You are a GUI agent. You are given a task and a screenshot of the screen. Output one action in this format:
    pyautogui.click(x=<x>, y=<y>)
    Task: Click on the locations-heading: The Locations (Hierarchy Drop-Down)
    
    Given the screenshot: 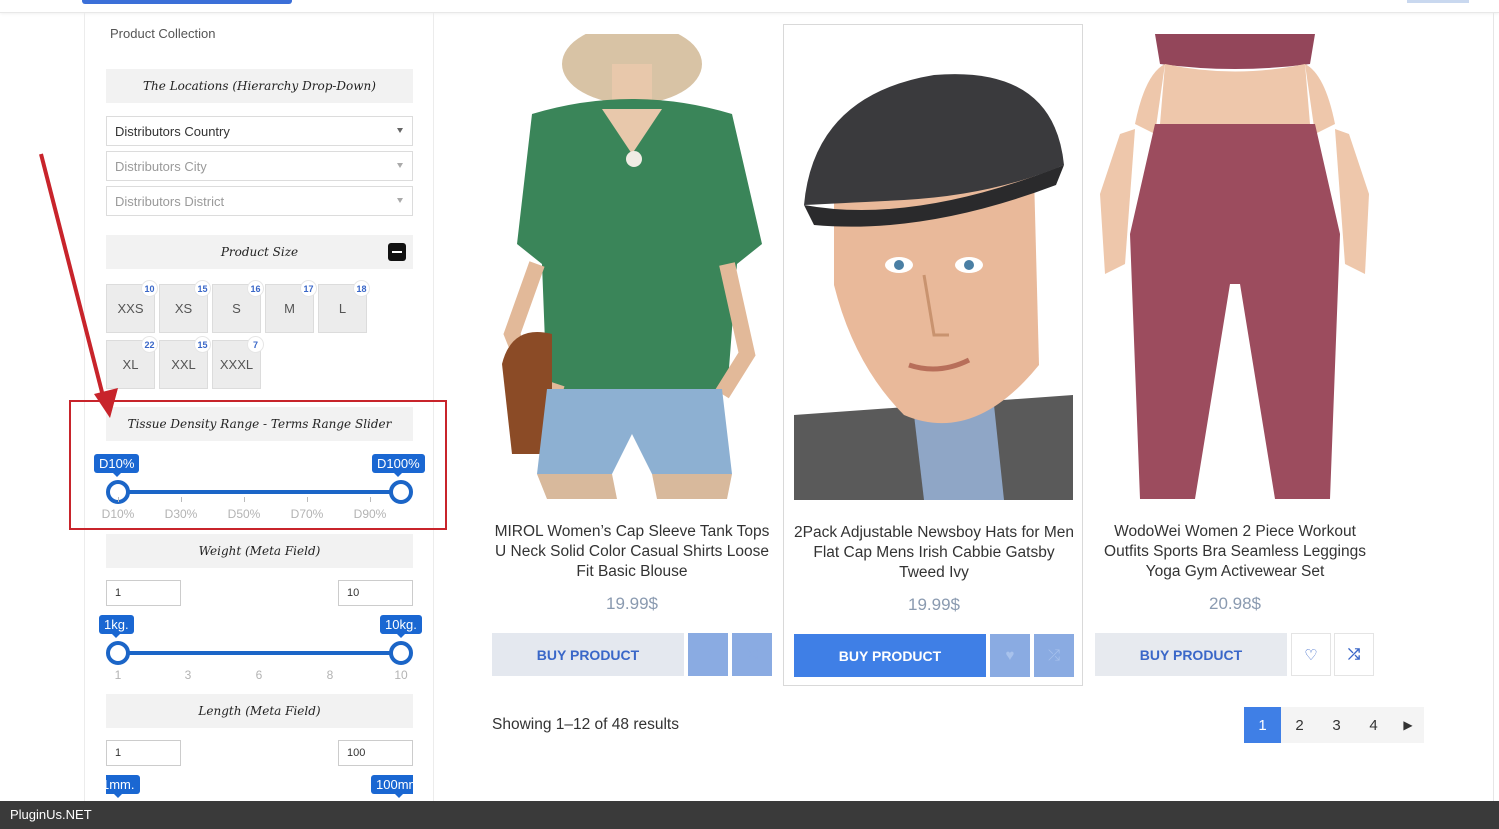 What is the action you would take?
    pyautogui.click(x=259, y=86)
    